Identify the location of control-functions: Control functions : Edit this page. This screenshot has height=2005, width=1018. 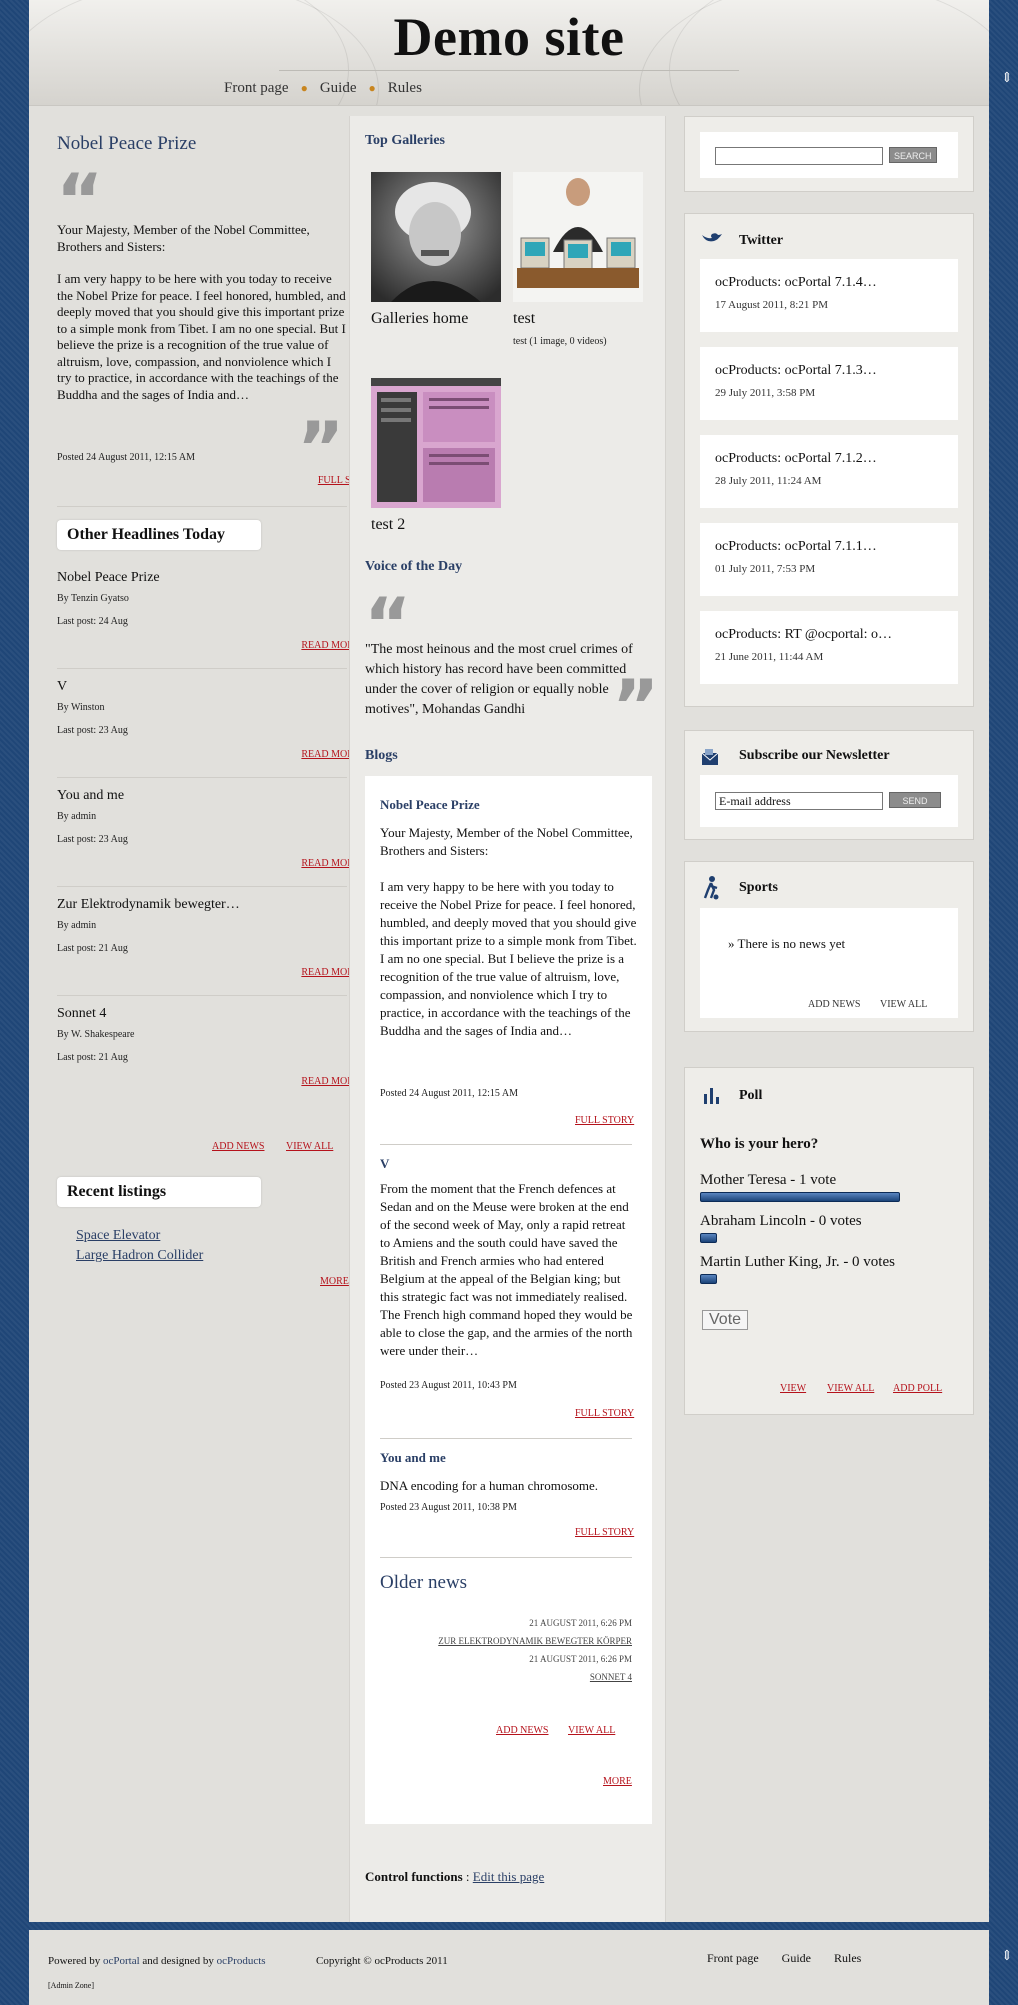
(454, 1877).